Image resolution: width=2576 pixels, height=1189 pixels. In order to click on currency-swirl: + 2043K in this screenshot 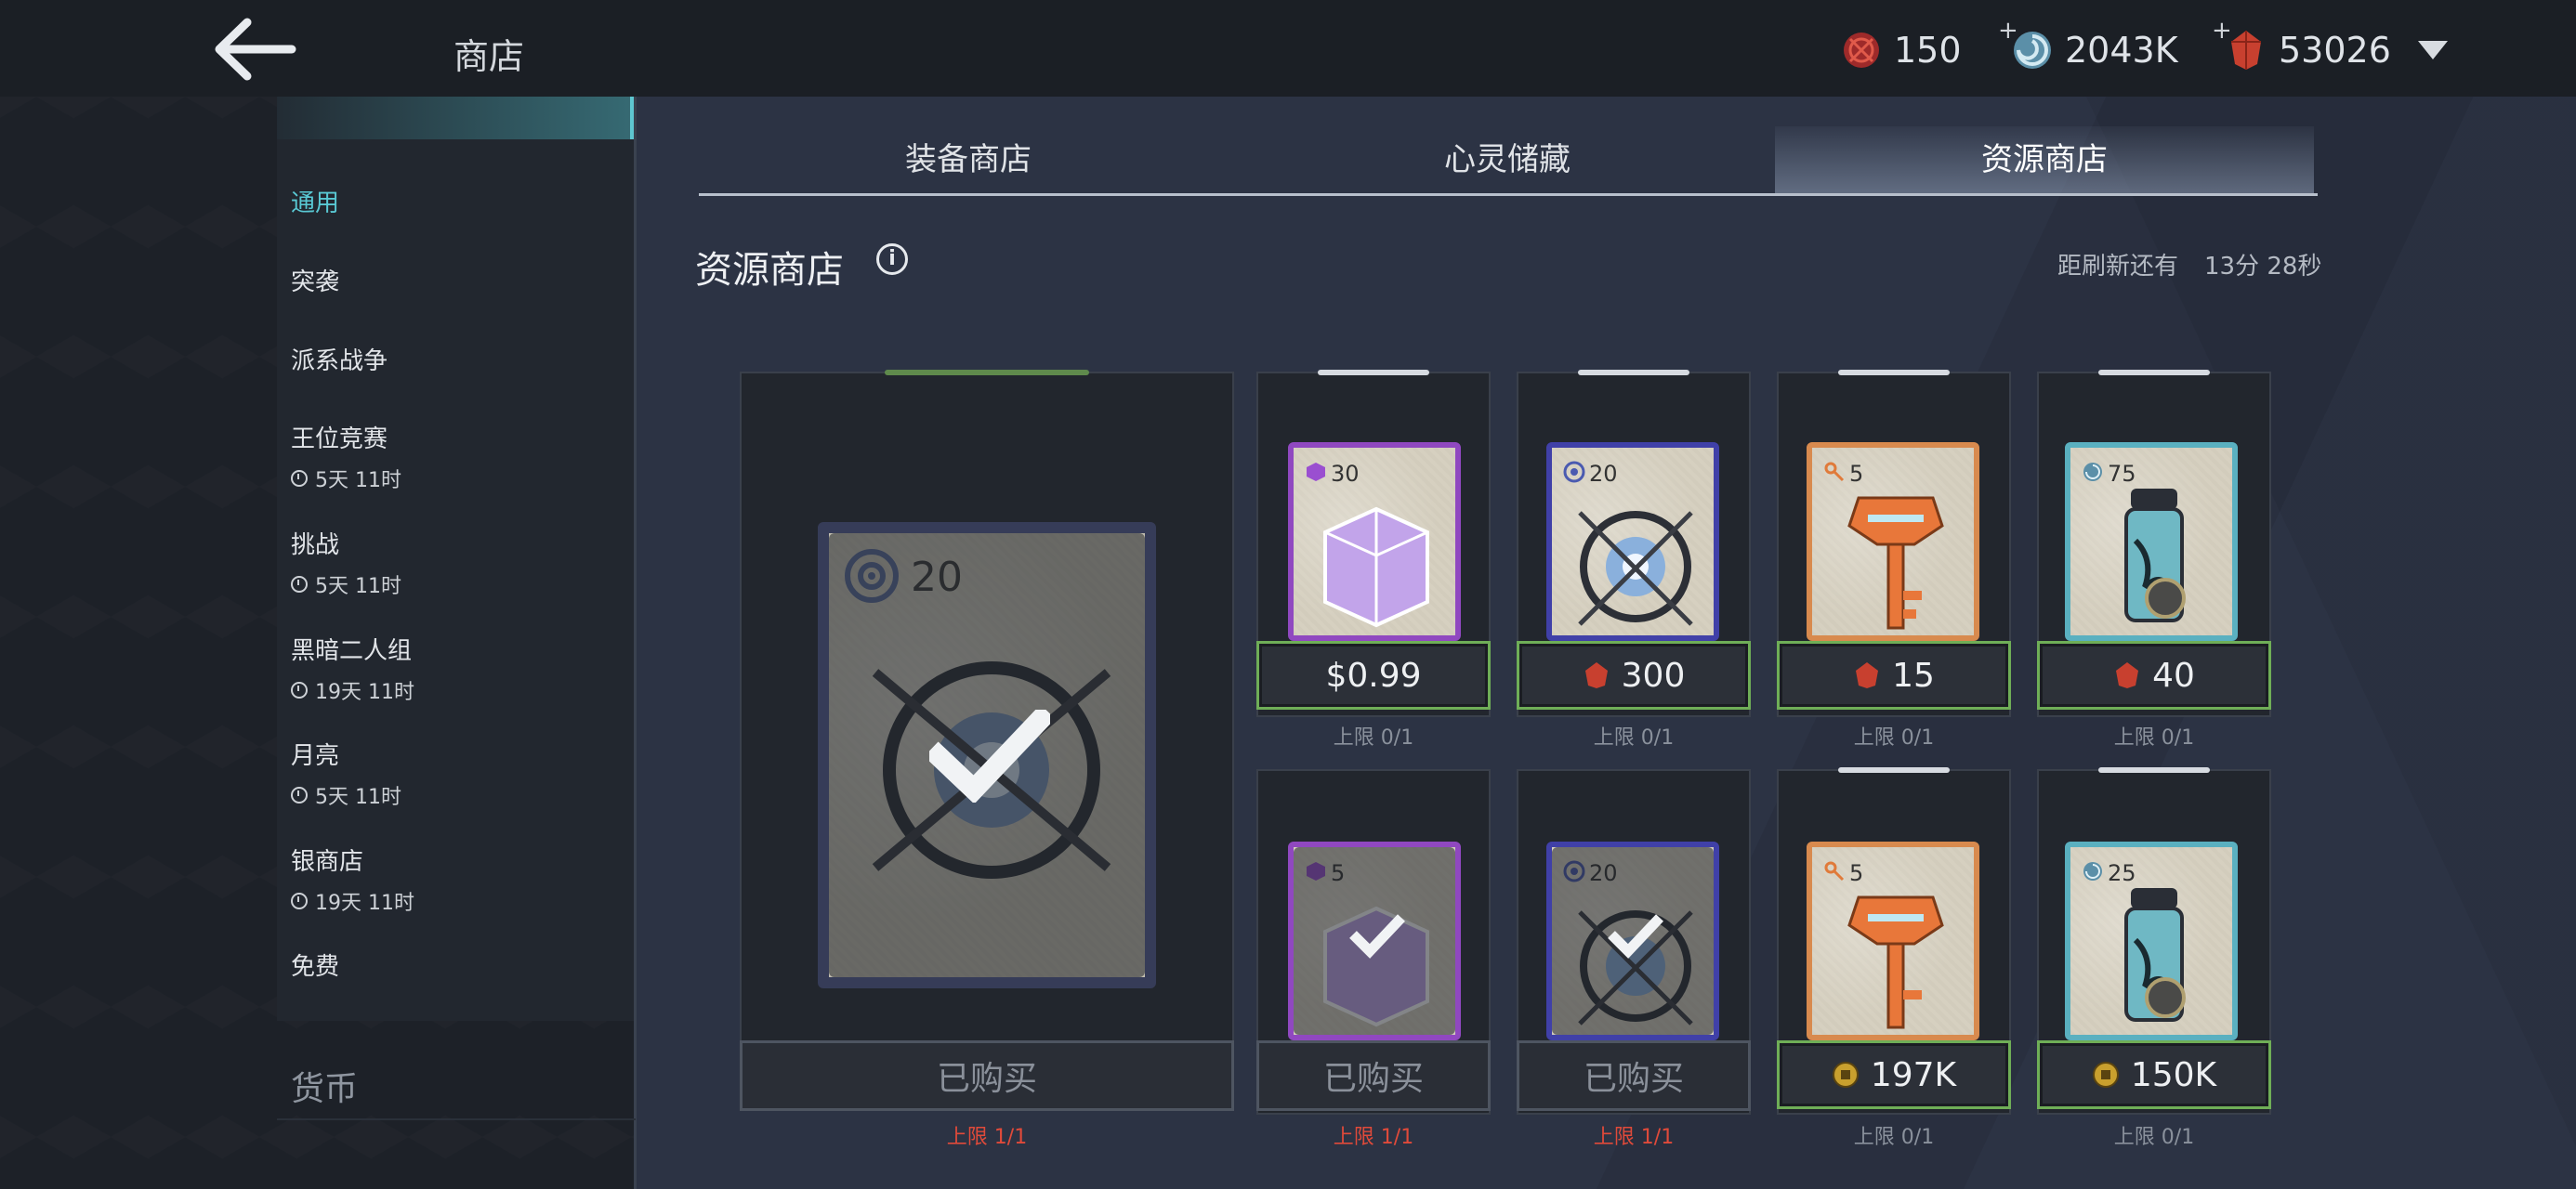, I will do `click(2088, 46)`.